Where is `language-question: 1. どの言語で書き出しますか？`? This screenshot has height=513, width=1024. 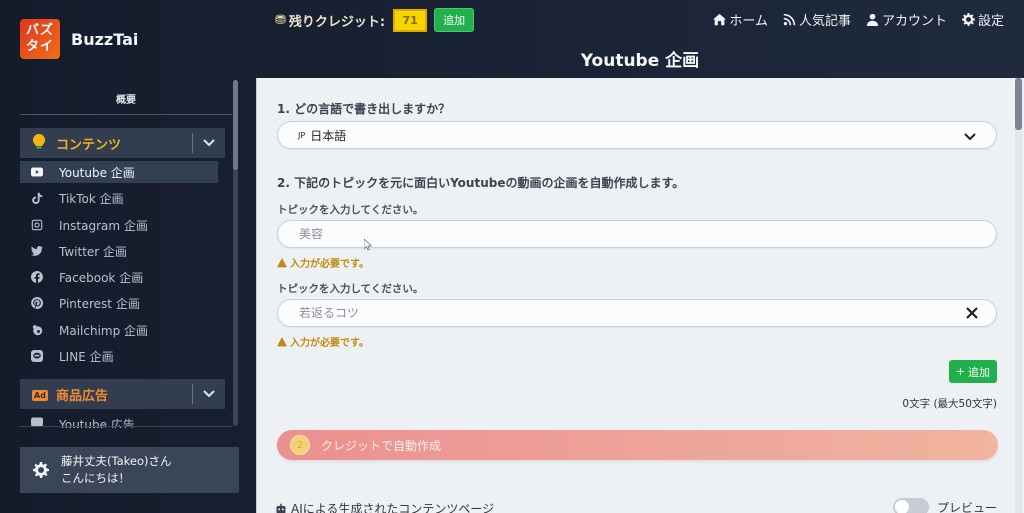
language-question: 1. どの言語で書き出しますか？ is located at coordinates (364, 109).